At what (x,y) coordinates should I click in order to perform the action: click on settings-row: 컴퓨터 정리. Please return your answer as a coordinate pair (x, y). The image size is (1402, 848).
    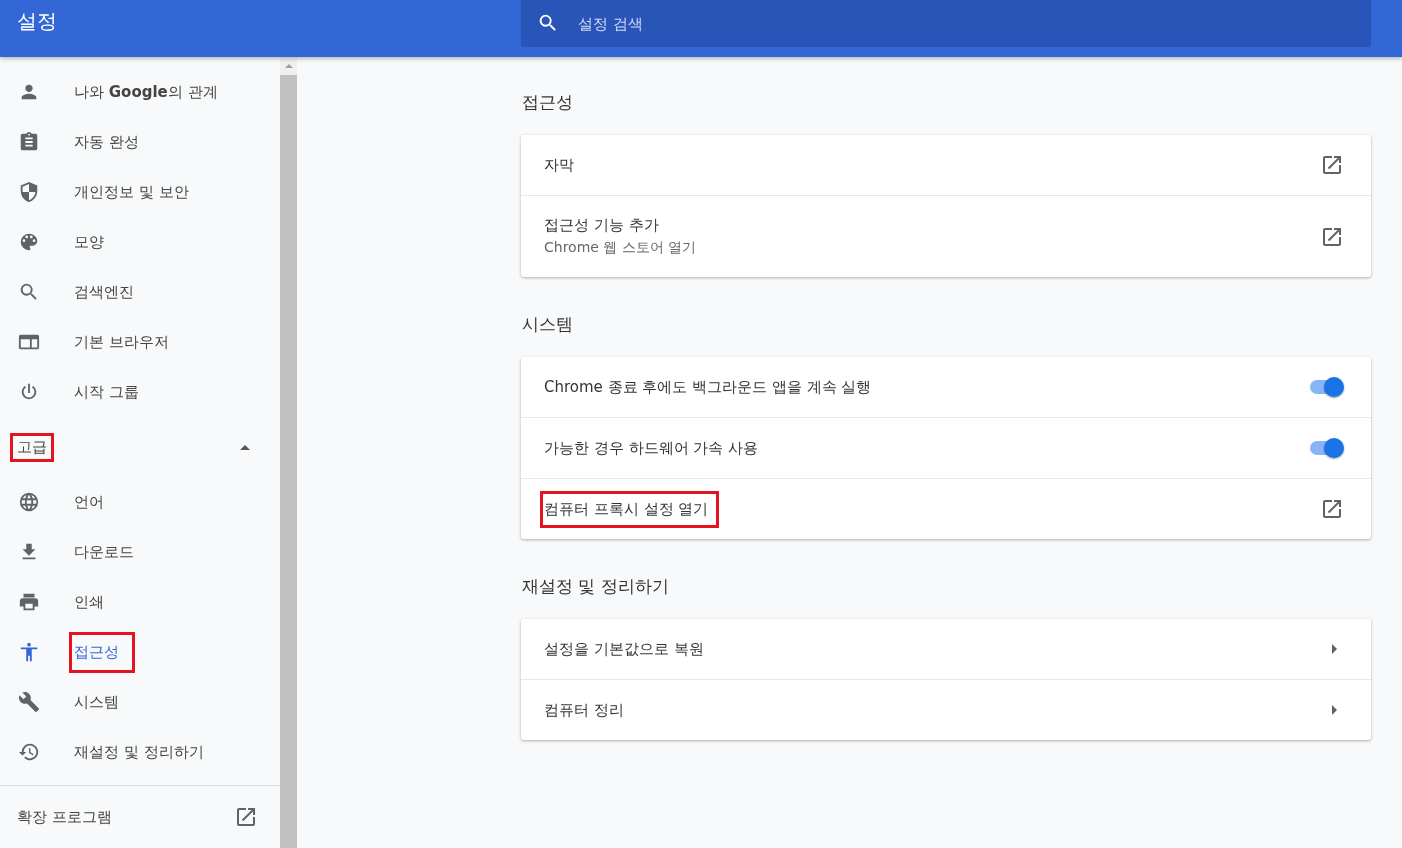
    Looking at the image, I should click on (946, 709).